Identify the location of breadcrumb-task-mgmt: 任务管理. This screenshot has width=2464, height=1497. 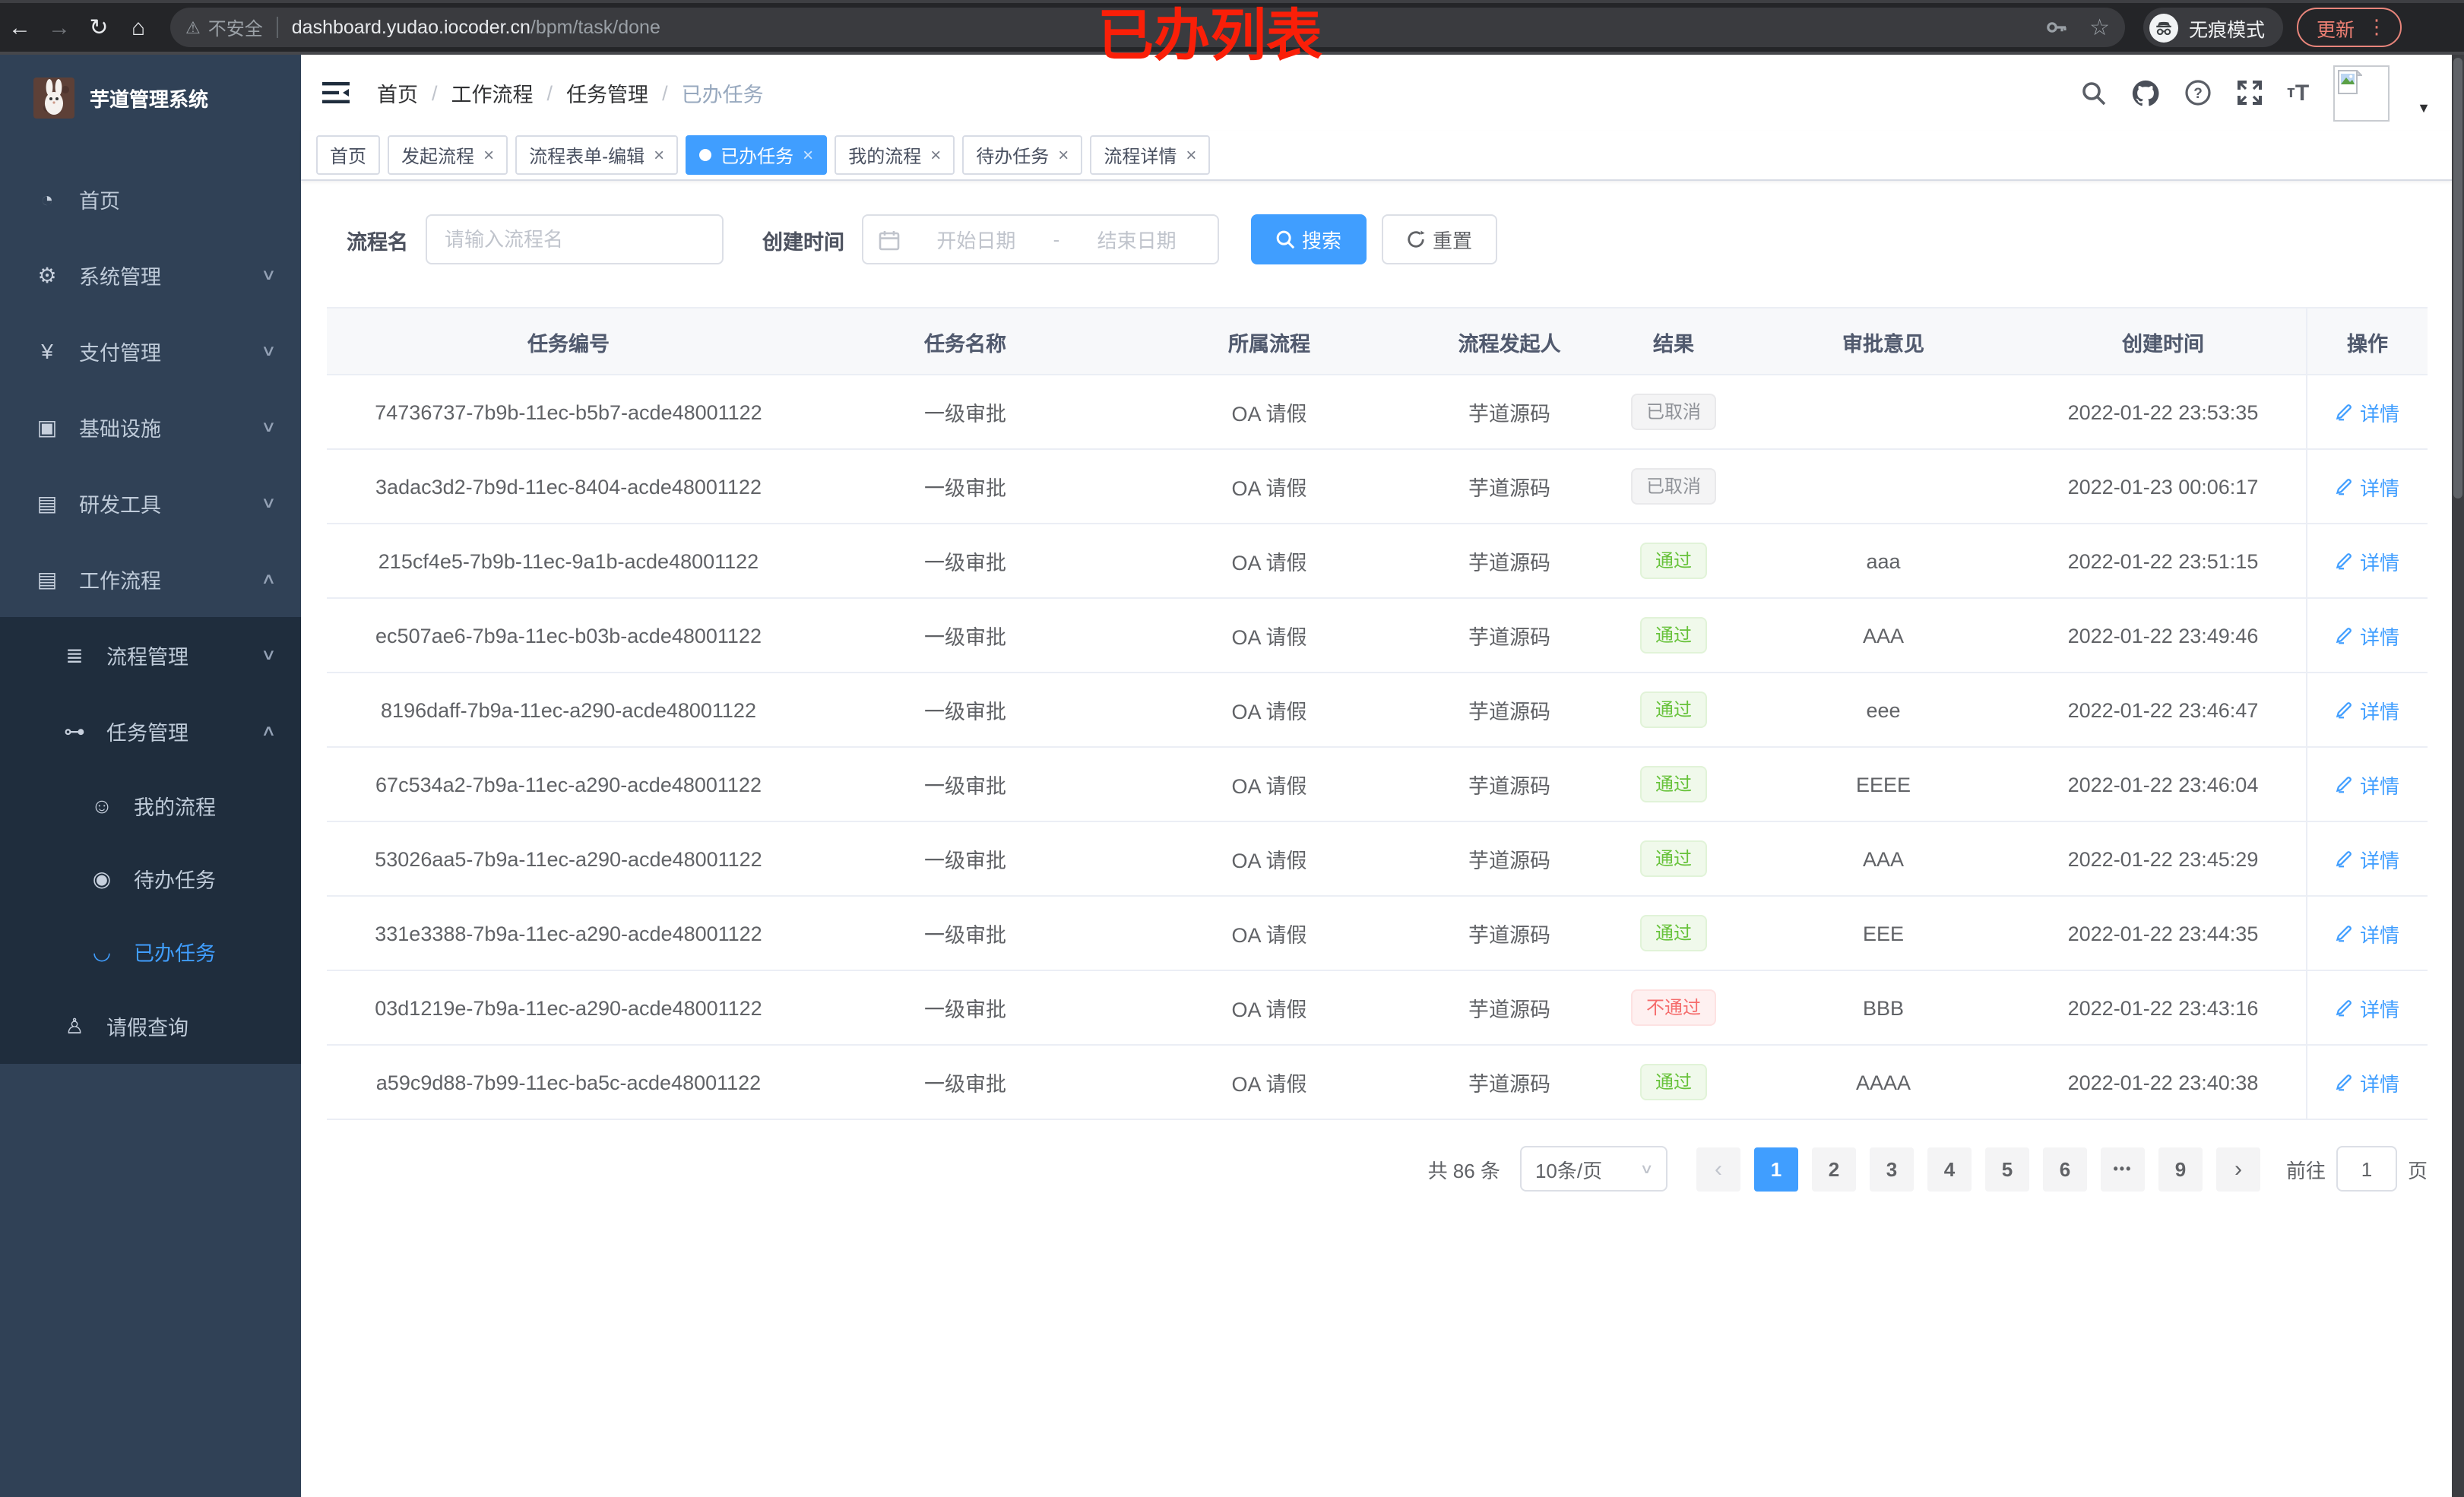
(607, 93).